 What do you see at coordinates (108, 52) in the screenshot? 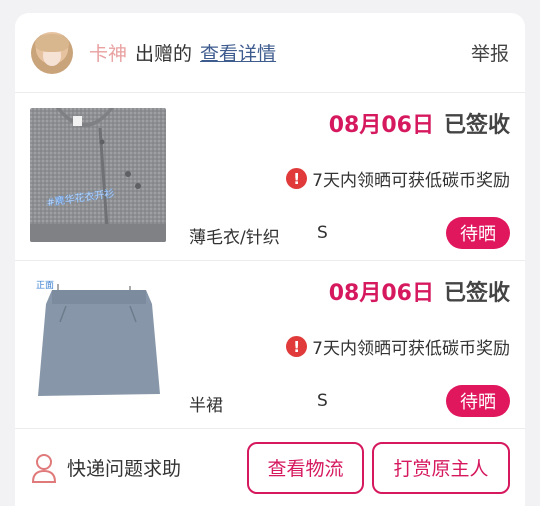
I see `user-name: 卡神` at bounding box center [108, 52].